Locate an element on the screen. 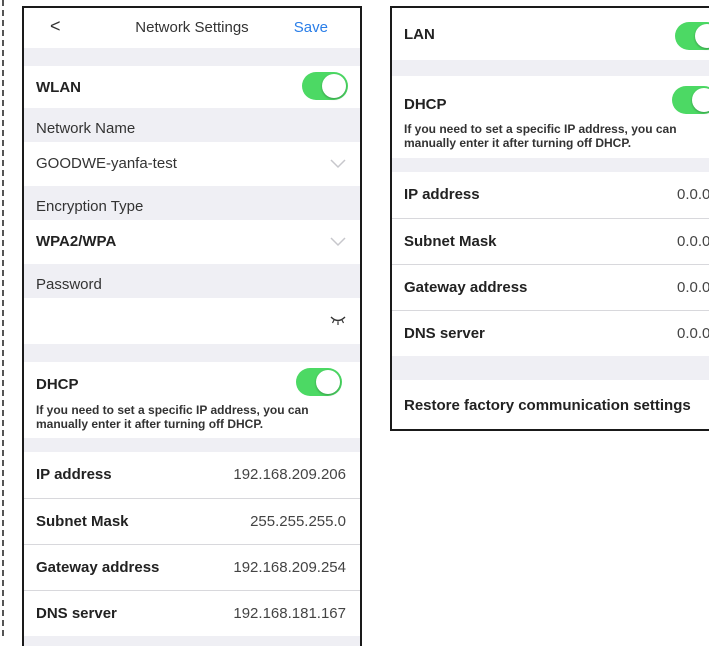  gateway-row: Gateway address 192.168.209.254 is located at coordinates (192, 567).